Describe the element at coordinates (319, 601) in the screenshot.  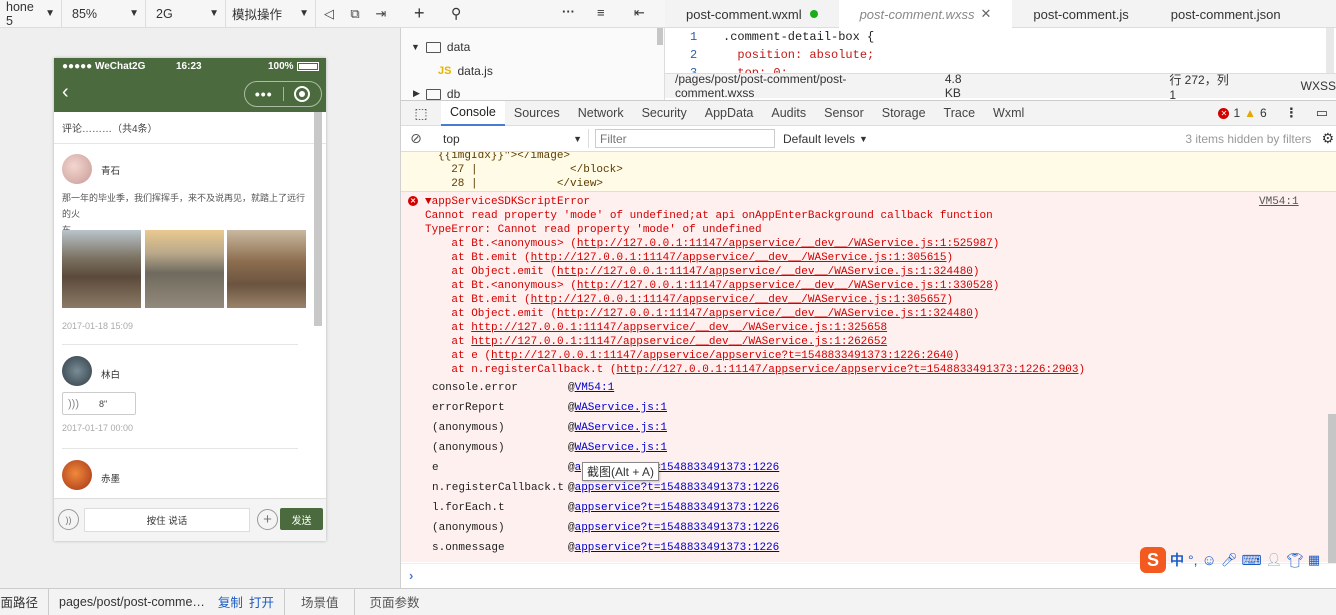
I see `scene-value-button: 场景值` at that location.